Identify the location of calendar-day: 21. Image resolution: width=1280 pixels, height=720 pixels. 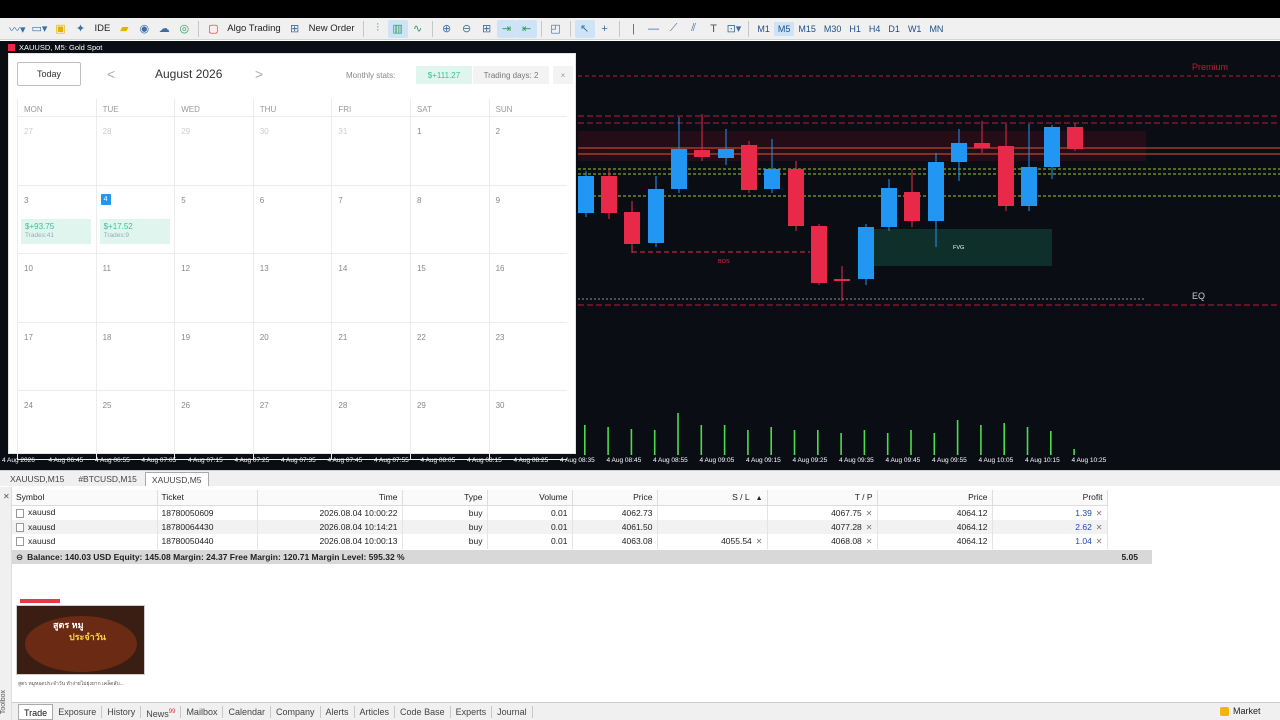
(370, 357).